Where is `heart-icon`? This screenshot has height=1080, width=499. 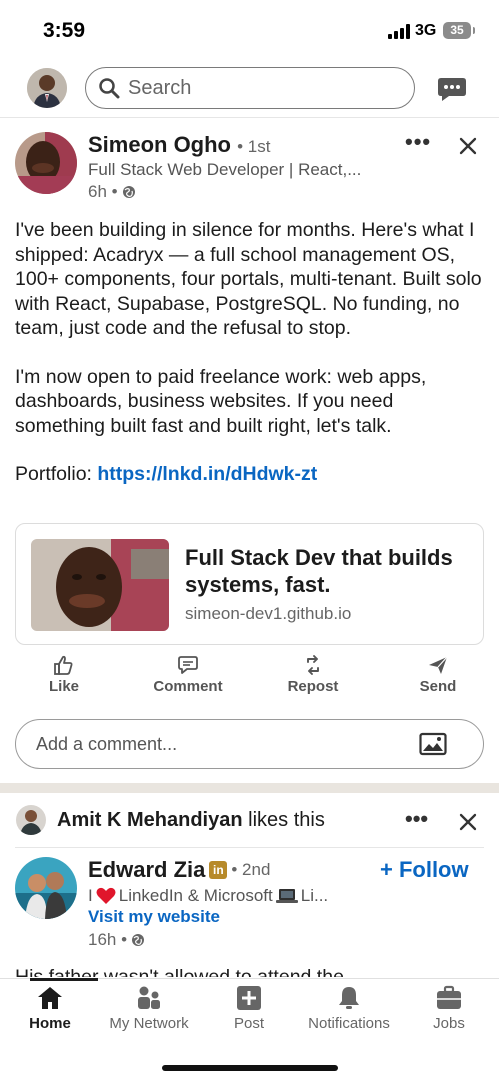 heart-icon is located at coordinates (106, 895).